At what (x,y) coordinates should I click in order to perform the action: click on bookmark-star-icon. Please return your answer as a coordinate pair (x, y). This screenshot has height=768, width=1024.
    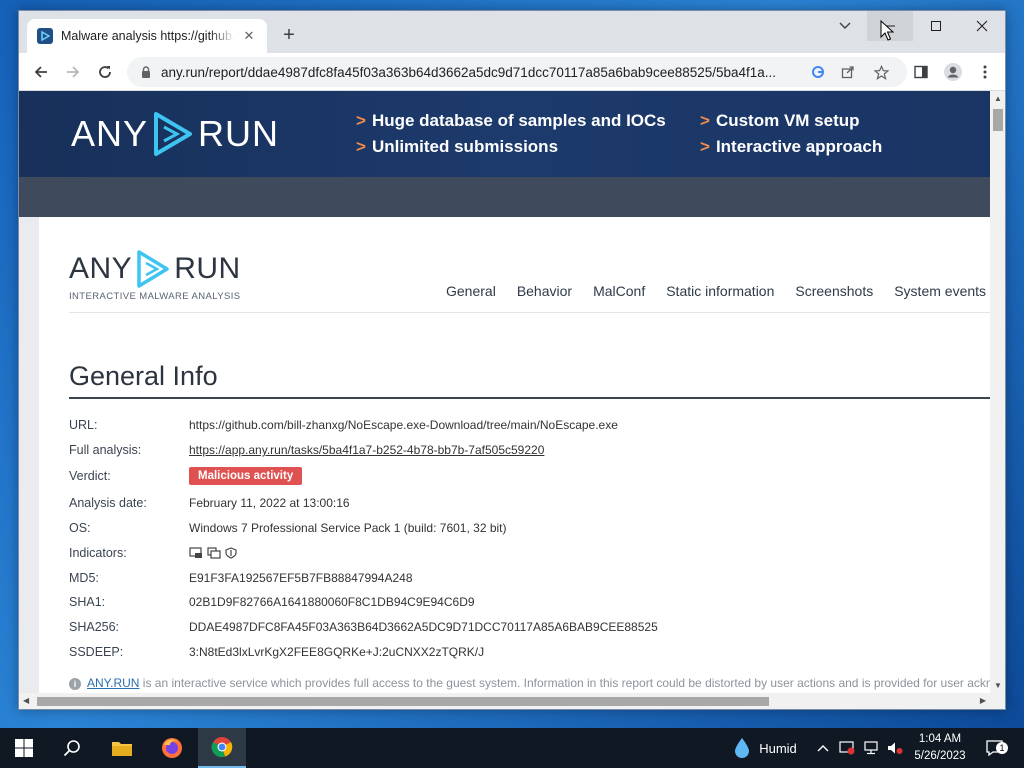
    Looking at the image, I should click on (881, 72).